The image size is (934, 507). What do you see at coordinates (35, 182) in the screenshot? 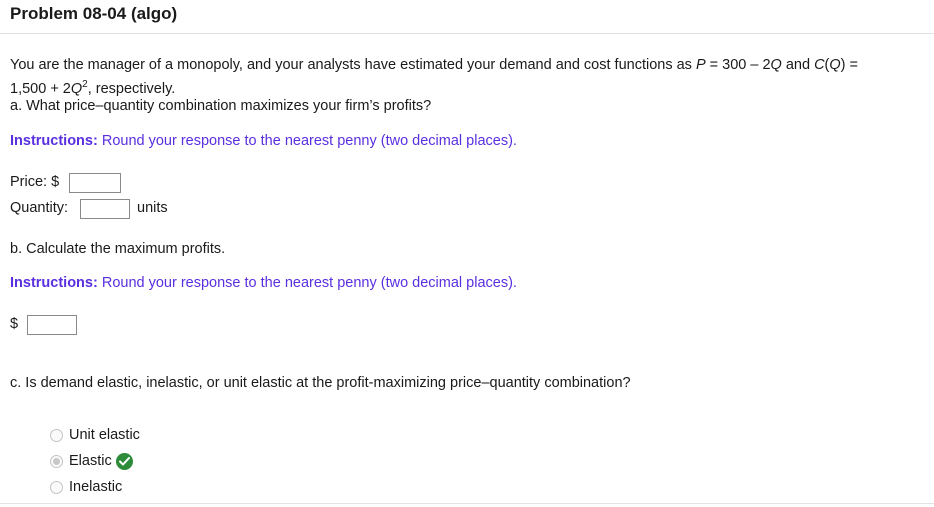
I see `price-label: Price: $` at bounding box center [35, 182].